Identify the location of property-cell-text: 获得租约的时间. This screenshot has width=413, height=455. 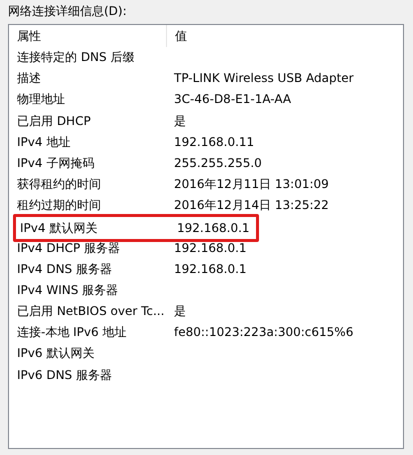
(59, 185).